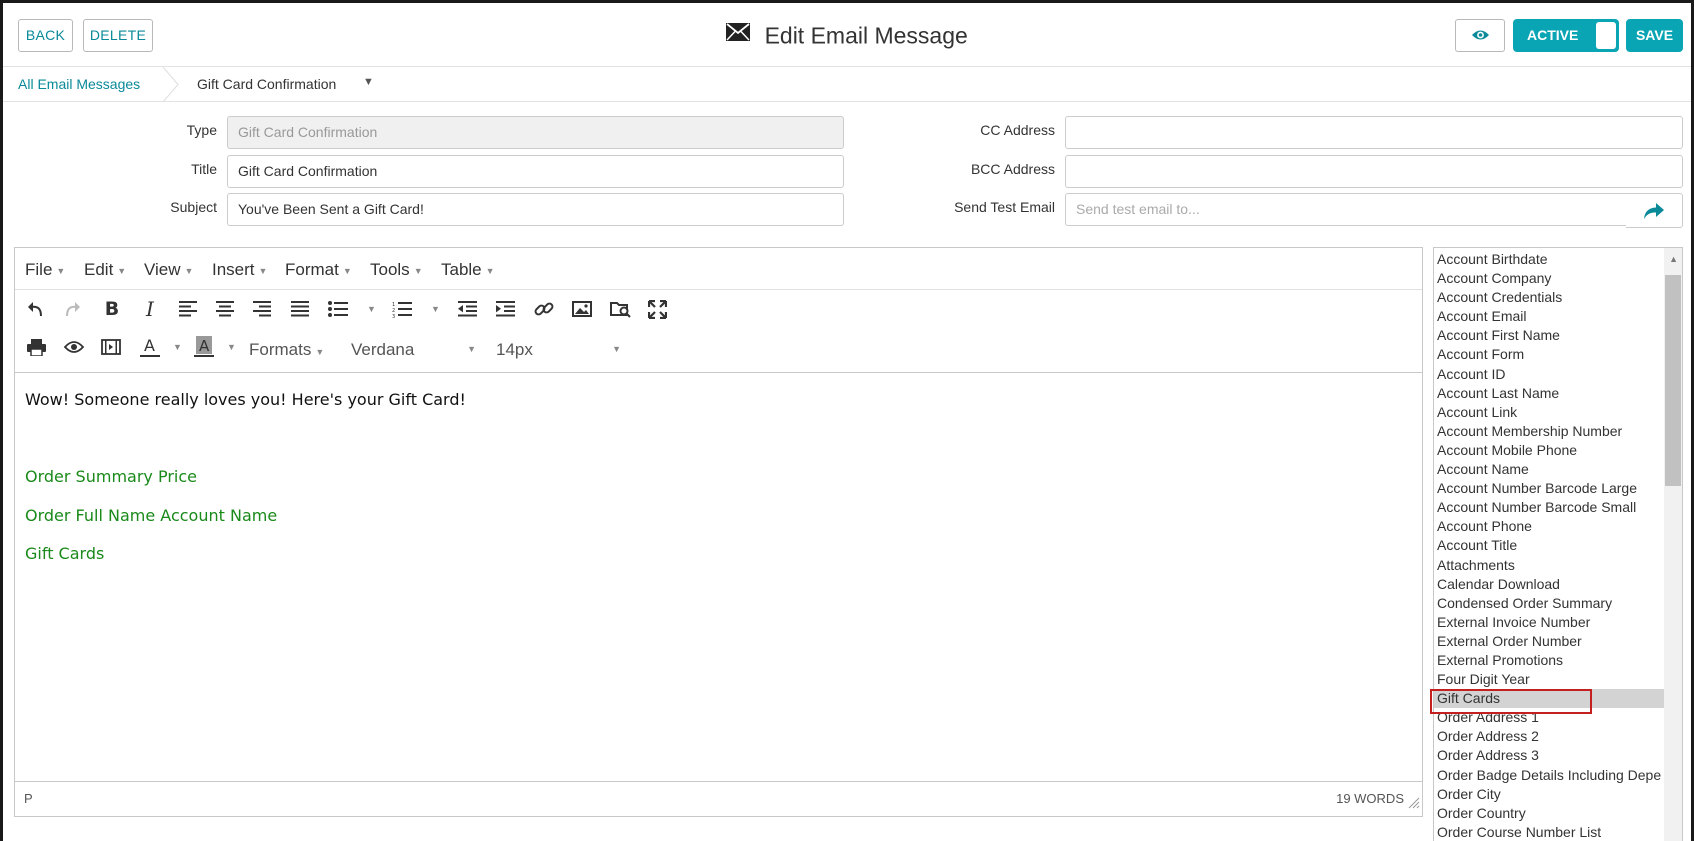  What do you see at coordinates (239, 270) in the screenshot?
I see `menu-insert: Insert ▼` at bounding box center [239, 270].